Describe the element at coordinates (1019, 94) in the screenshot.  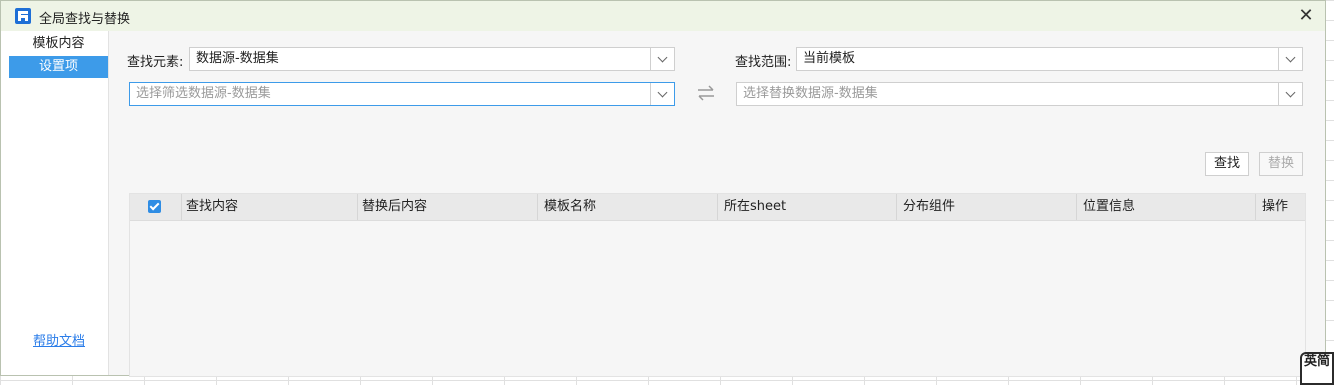
I see `replace-datasource-select: 选择替换数据源-数据集` at that location.